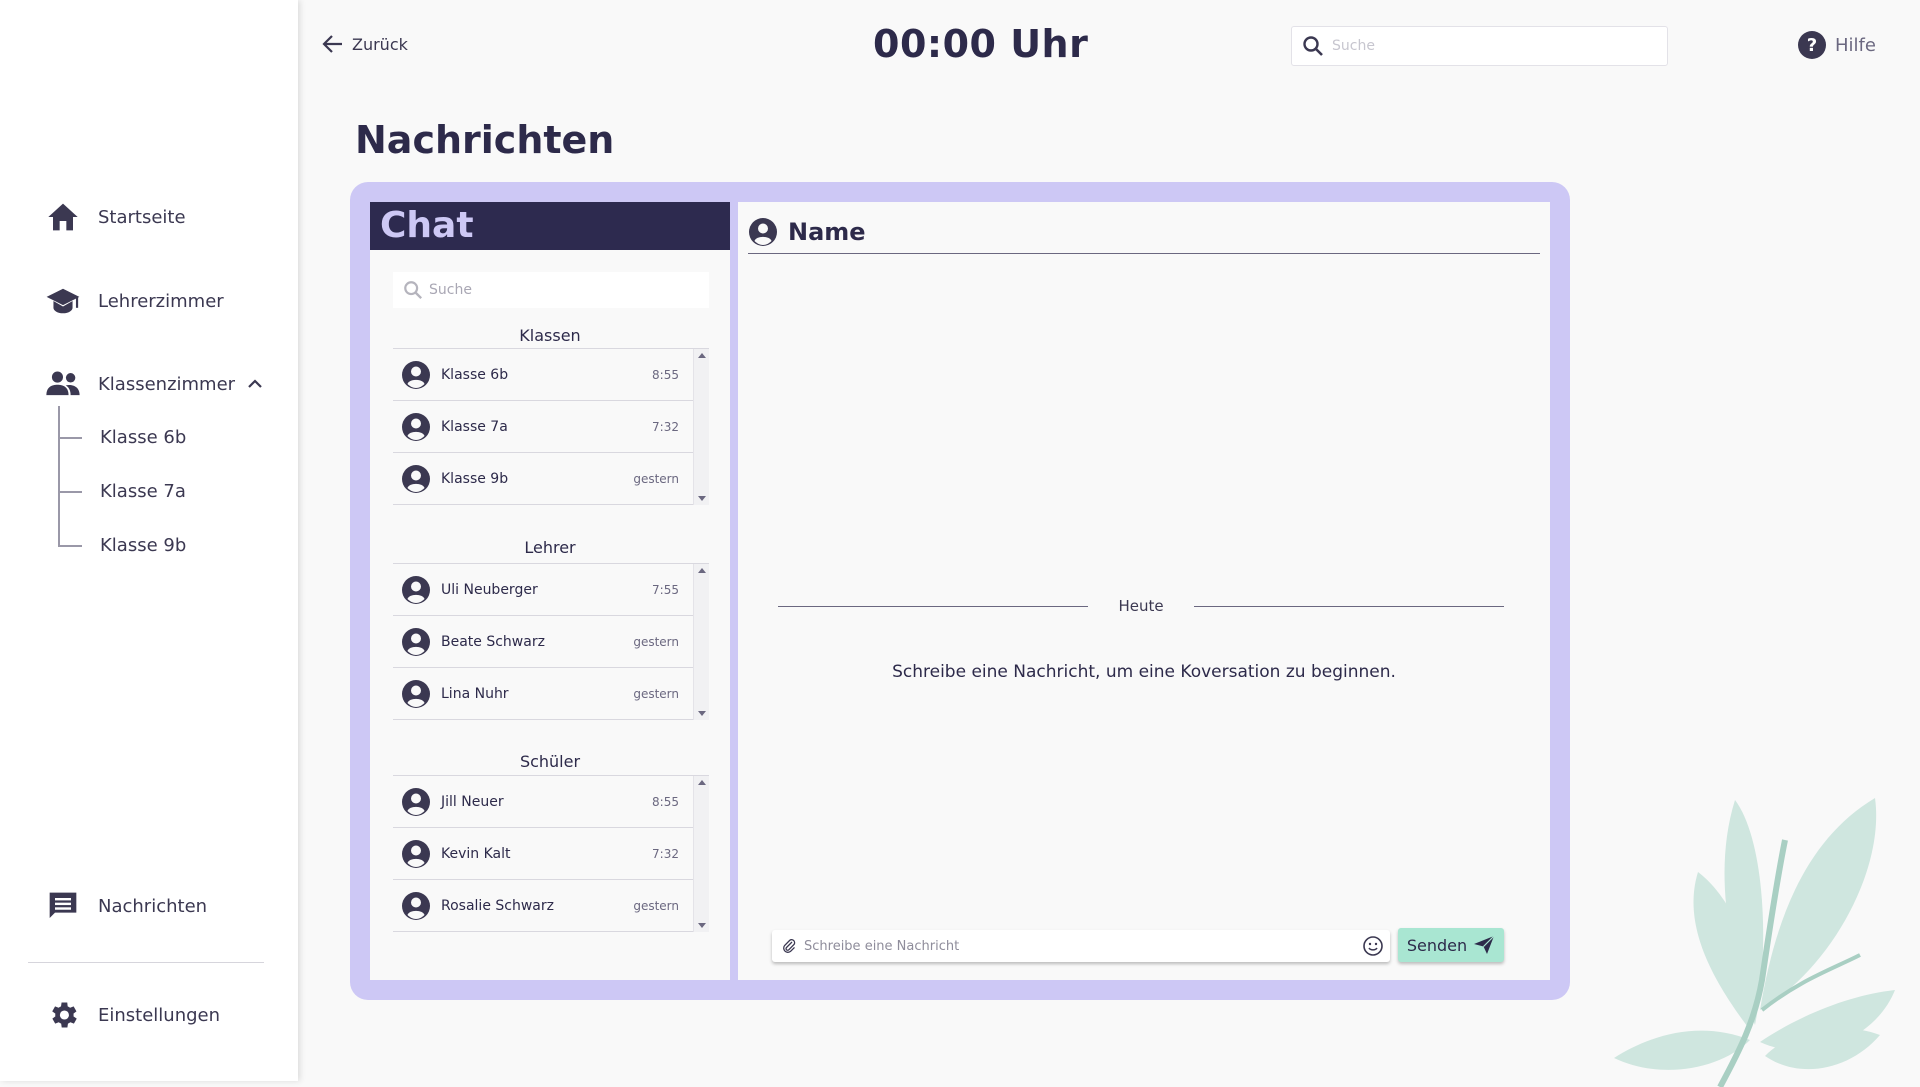 Image resolution: width=1920 pixels, height=1087 pixels. I want to click on help-icon: ?, so click(1812, 45).